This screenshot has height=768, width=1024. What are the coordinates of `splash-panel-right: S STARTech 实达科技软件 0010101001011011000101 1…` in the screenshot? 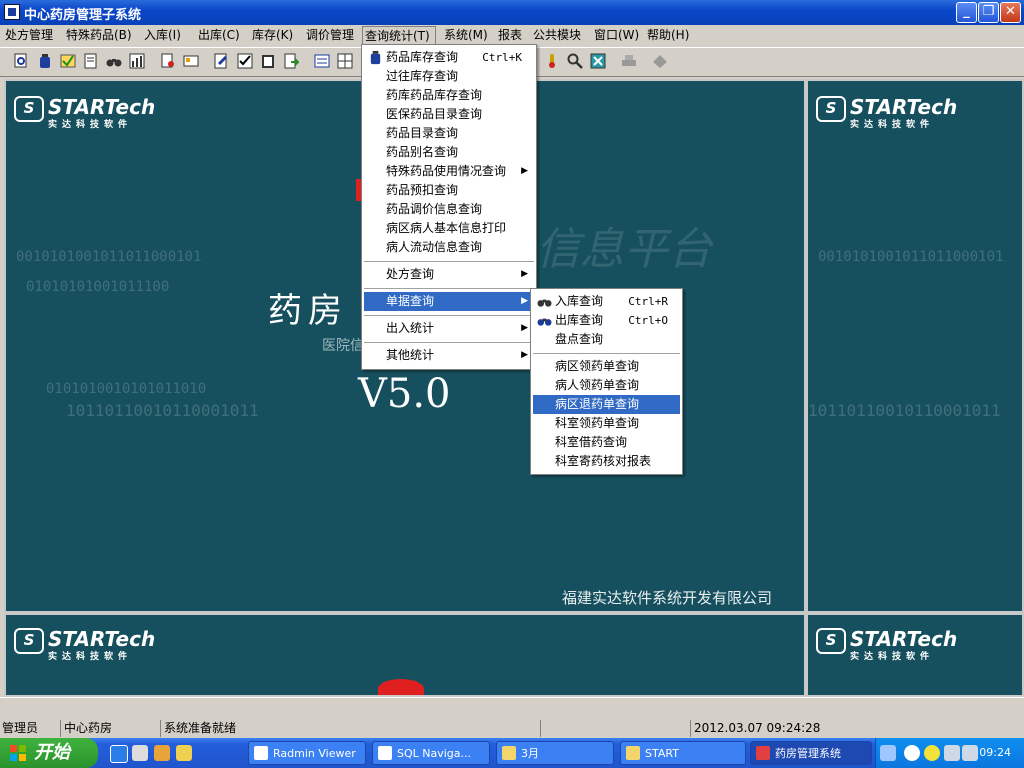 It's located at (915, 346).